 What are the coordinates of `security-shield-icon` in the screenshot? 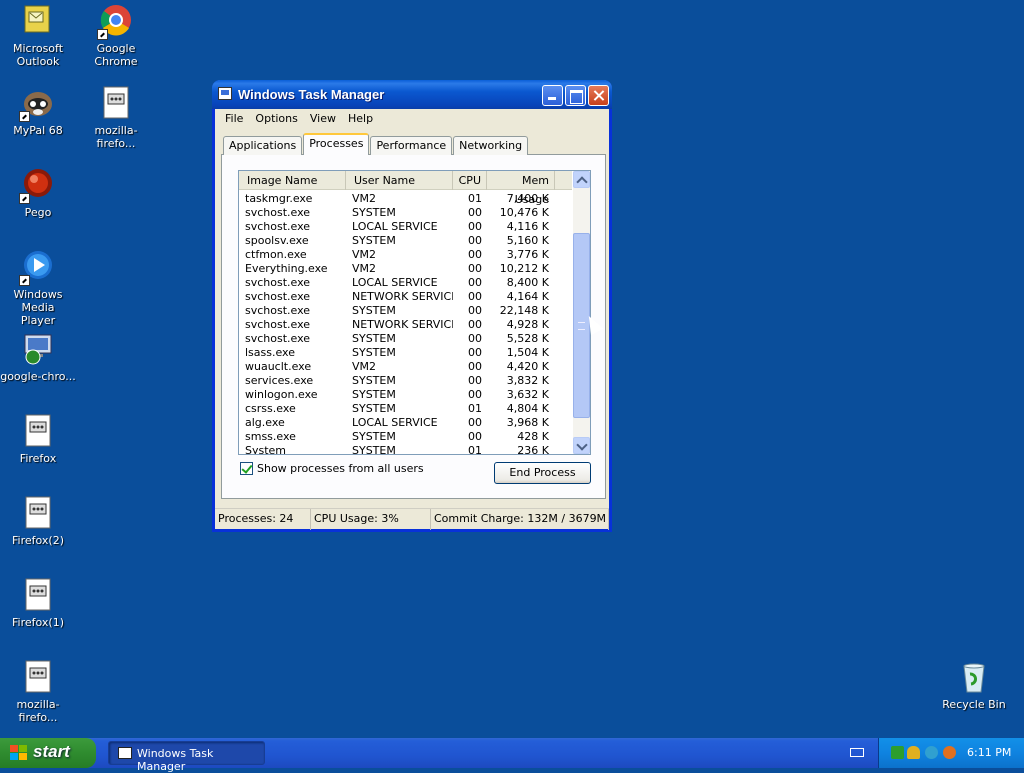 It's located at (913, 752).